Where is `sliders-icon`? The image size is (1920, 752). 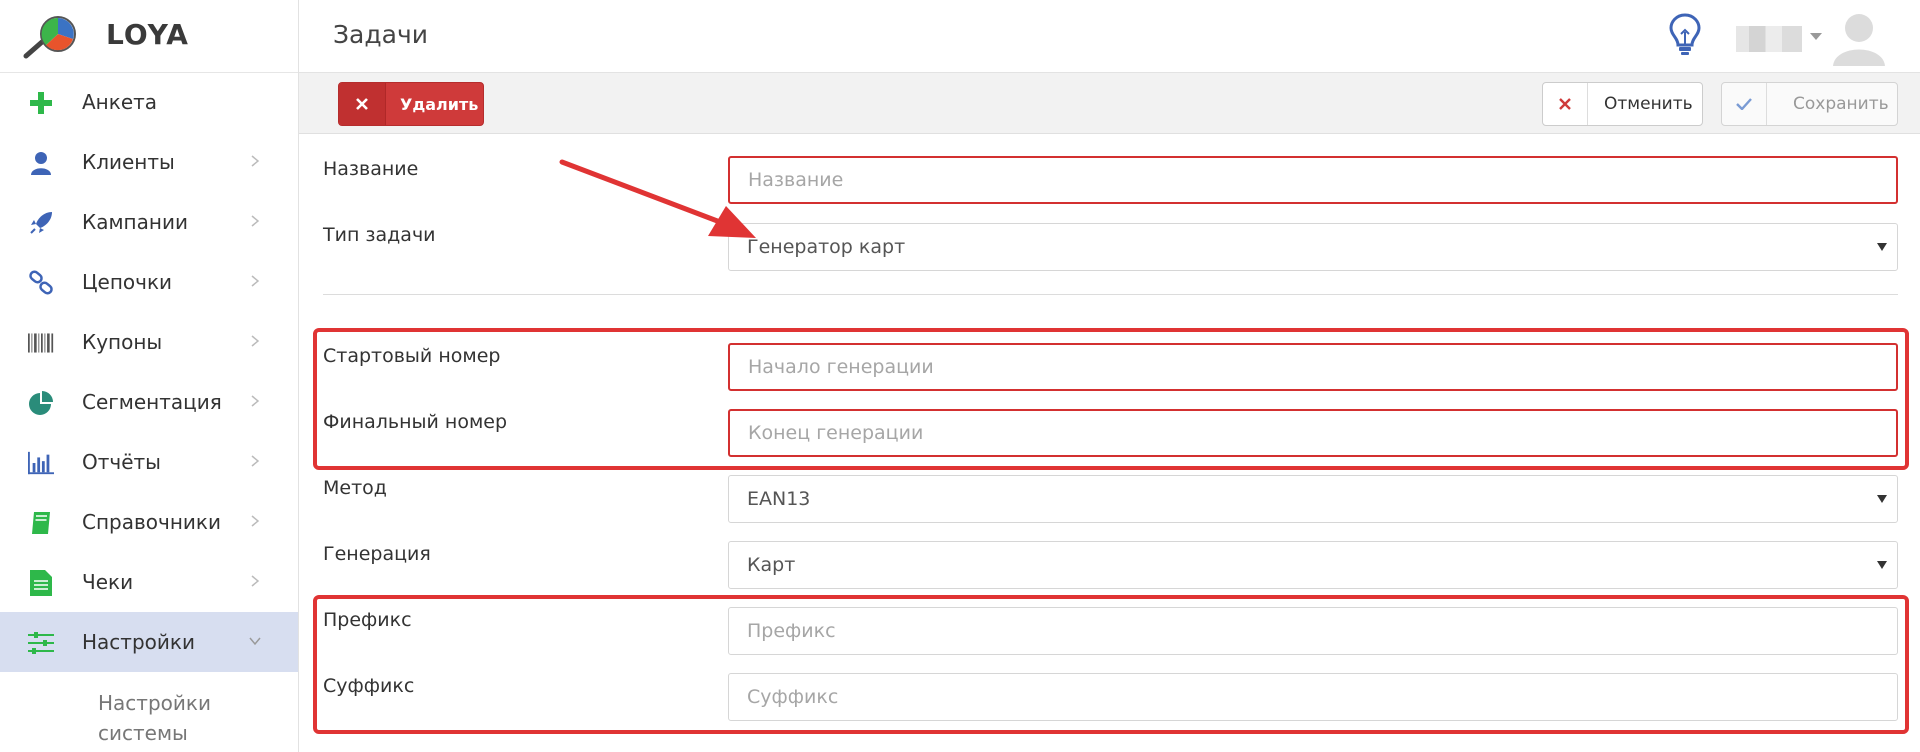 sliders-icon is located at coordinates (41, 643).